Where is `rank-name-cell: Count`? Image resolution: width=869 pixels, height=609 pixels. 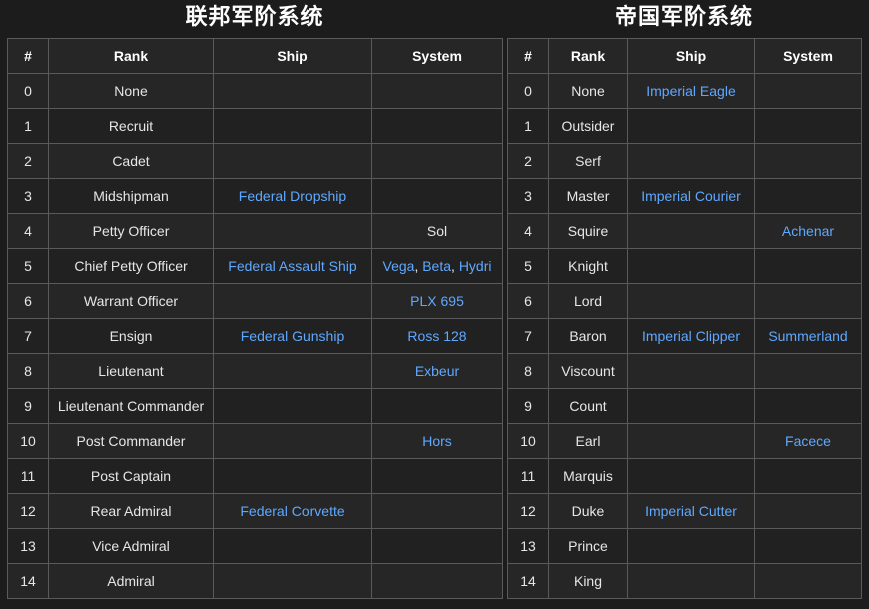 rank-name-cell: Count is located at coordinates (588, 406).